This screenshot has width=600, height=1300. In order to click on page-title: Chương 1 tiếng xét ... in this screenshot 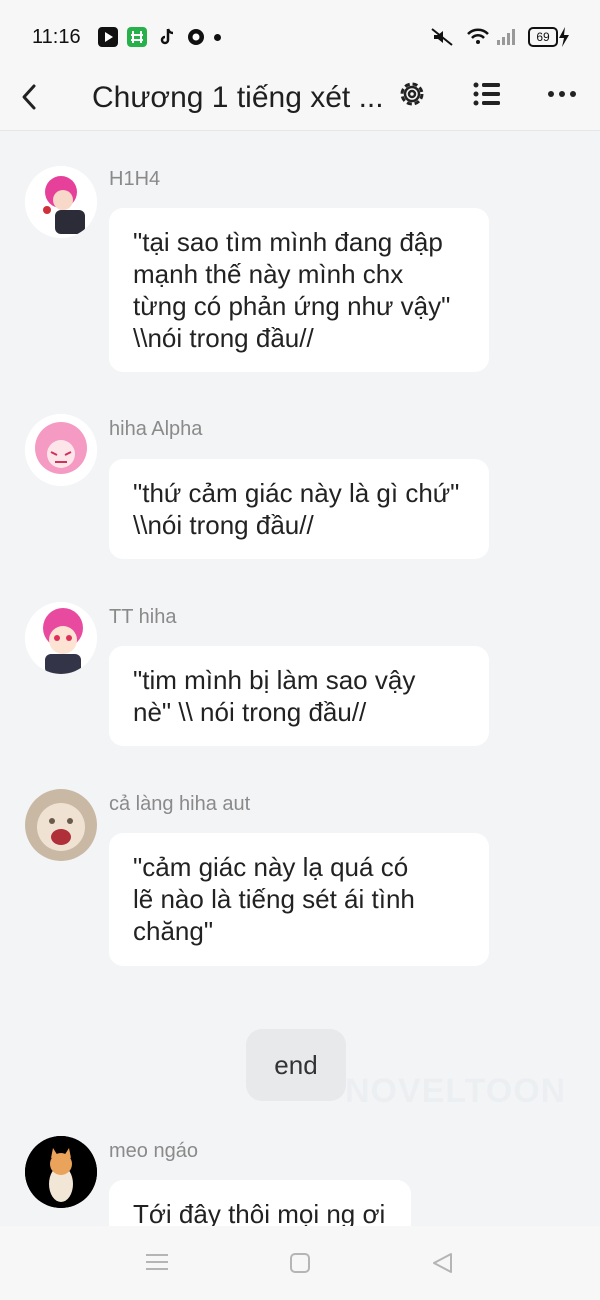, I will do `click(237, 97)`.